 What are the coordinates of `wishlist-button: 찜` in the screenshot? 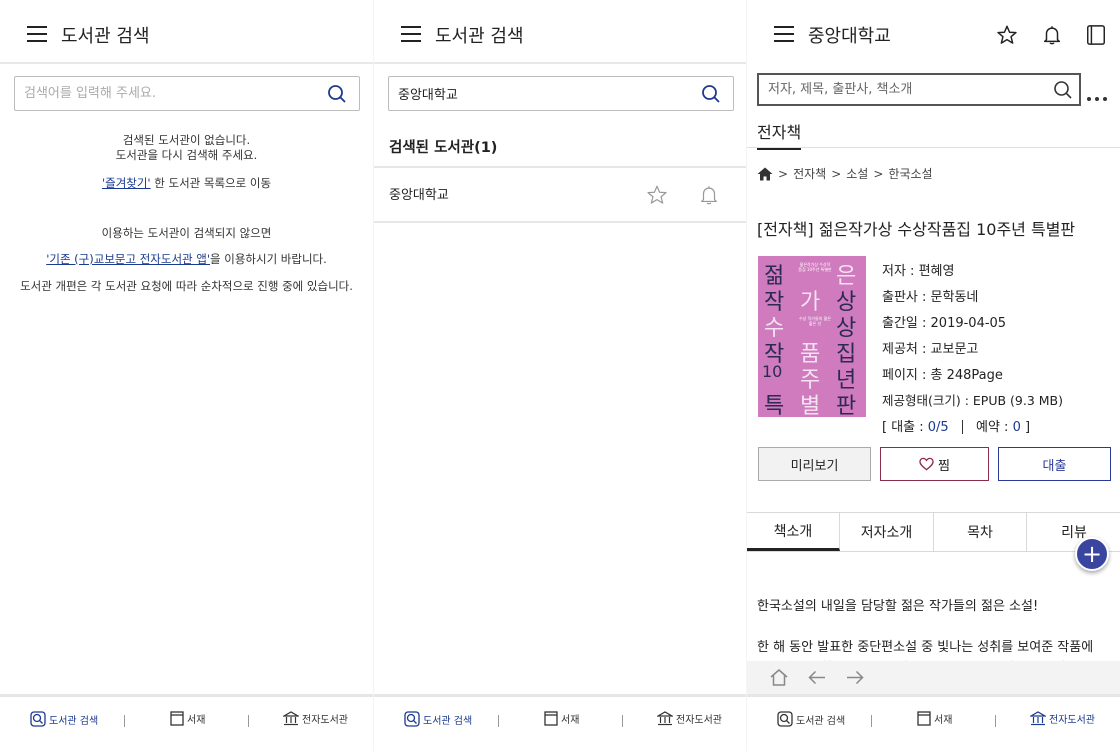 It's located at (934, 464).